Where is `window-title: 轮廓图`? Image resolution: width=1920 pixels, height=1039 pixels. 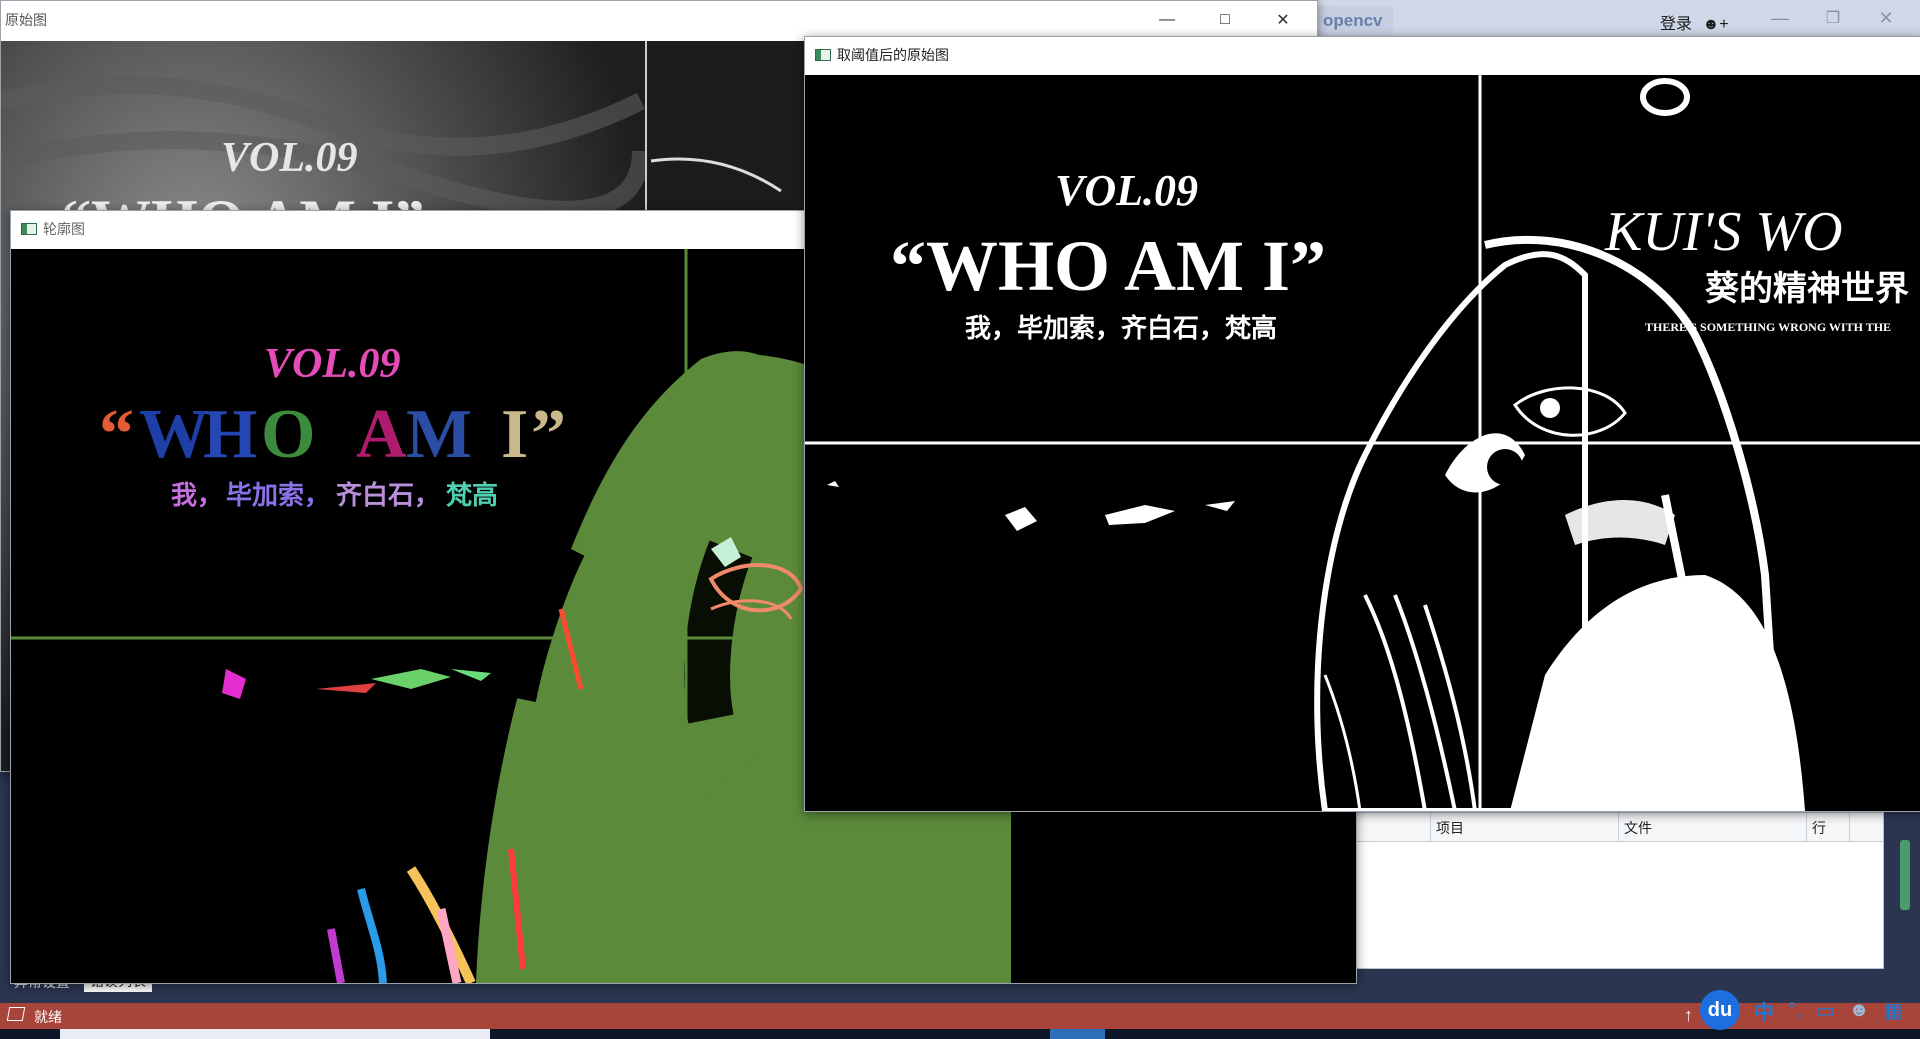 window-title: 轮廓图 is located at coordinates (64, 229).